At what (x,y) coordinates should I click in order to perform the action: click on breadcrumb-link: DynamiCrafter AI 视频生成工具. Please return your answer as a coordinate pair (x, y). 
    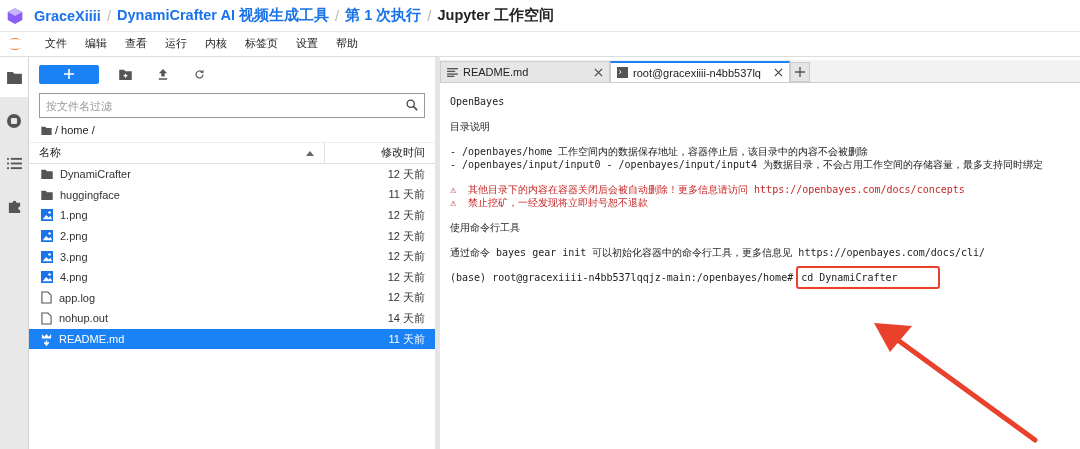
    Looking at the image, I should click on (223, 15).